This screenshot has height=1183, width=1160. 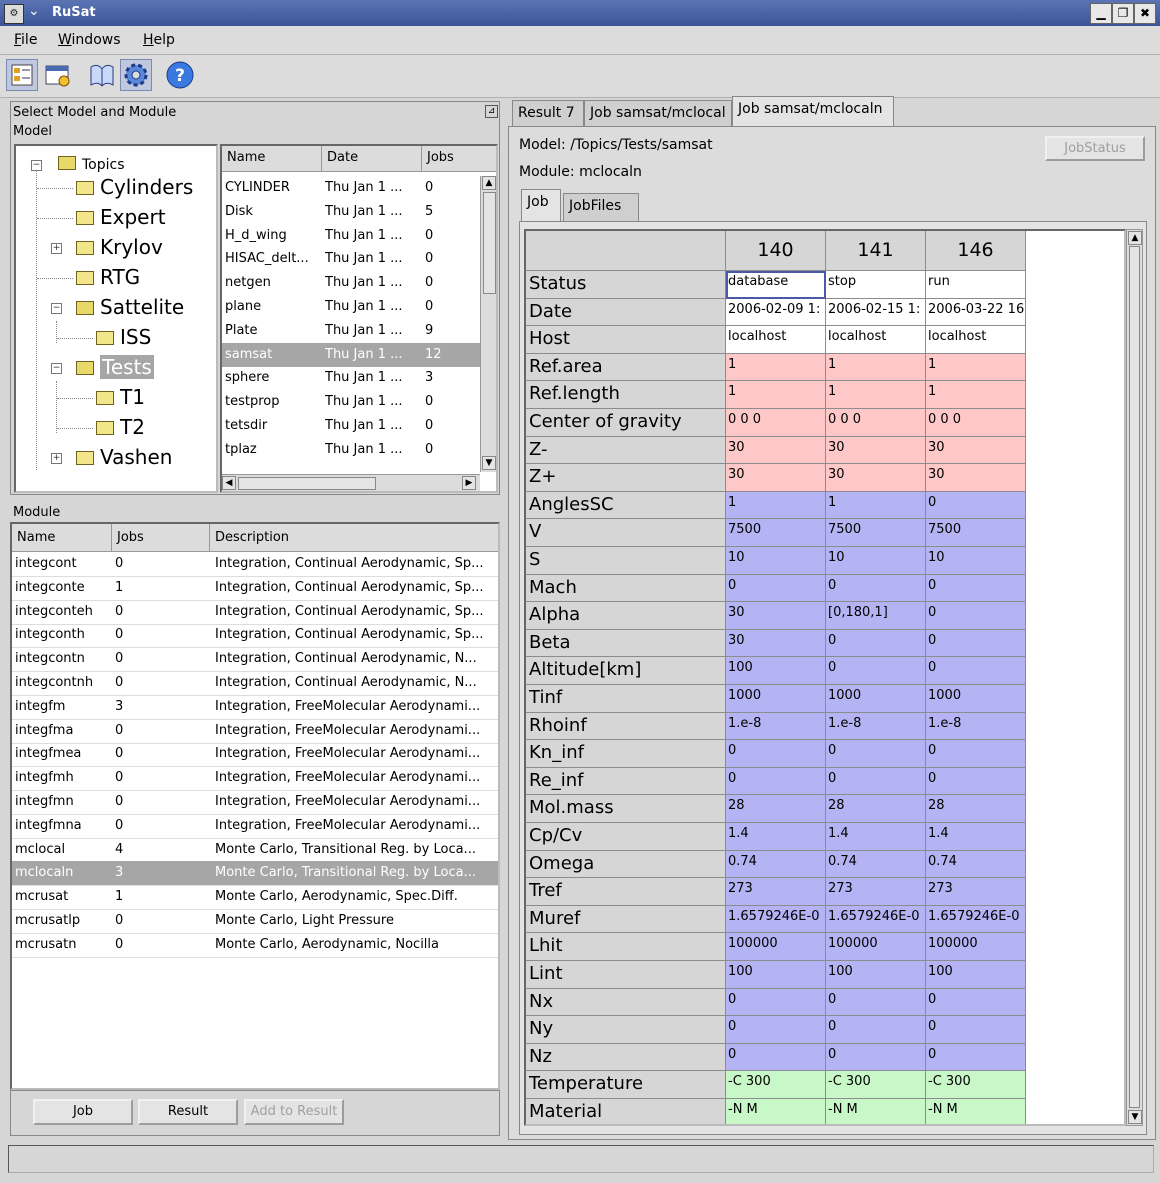 I want to click on scroll-right-arrow-icon: ▶, so click(x=469, y=483).